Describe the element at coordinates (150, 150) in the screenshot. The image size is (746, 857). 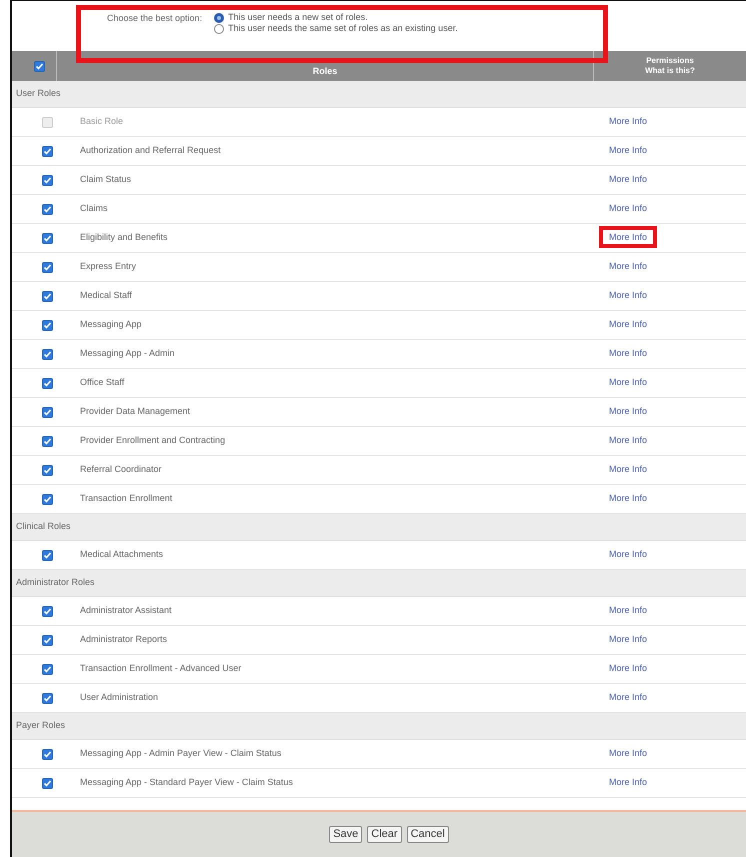
I see `role-name: Authorization and Referral Request` at that location.